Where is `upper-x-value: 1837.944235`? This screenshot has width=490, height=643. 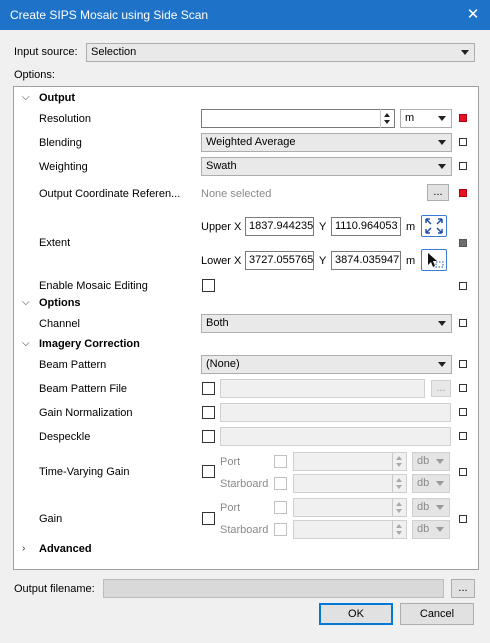 upper-x-value: 1837.944235 is located at coordinates (281, 226).